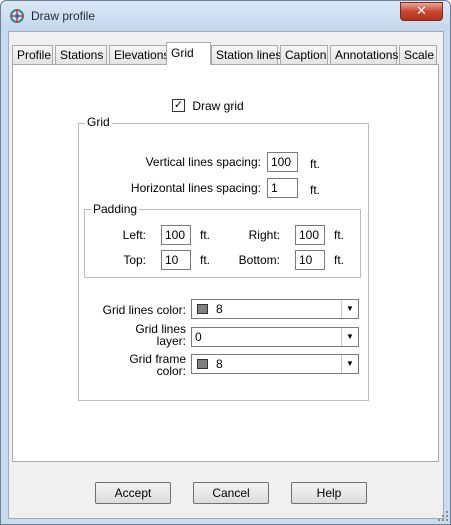  I want to click on tab-label: Profile, so click(34, 55).